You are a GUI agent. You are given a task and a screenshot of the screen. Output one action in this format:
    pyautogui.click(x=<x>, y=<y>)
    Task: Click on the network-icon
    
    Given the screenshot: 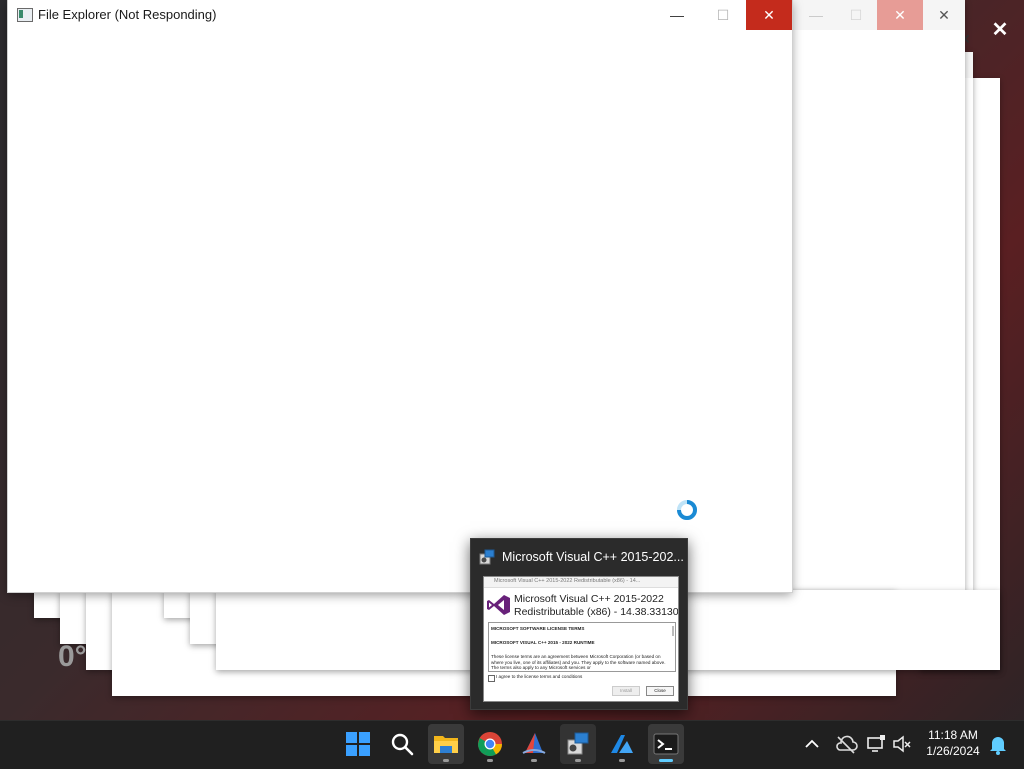 What is the action you would take?
    pyautogui.click(x=876, y=743)
    